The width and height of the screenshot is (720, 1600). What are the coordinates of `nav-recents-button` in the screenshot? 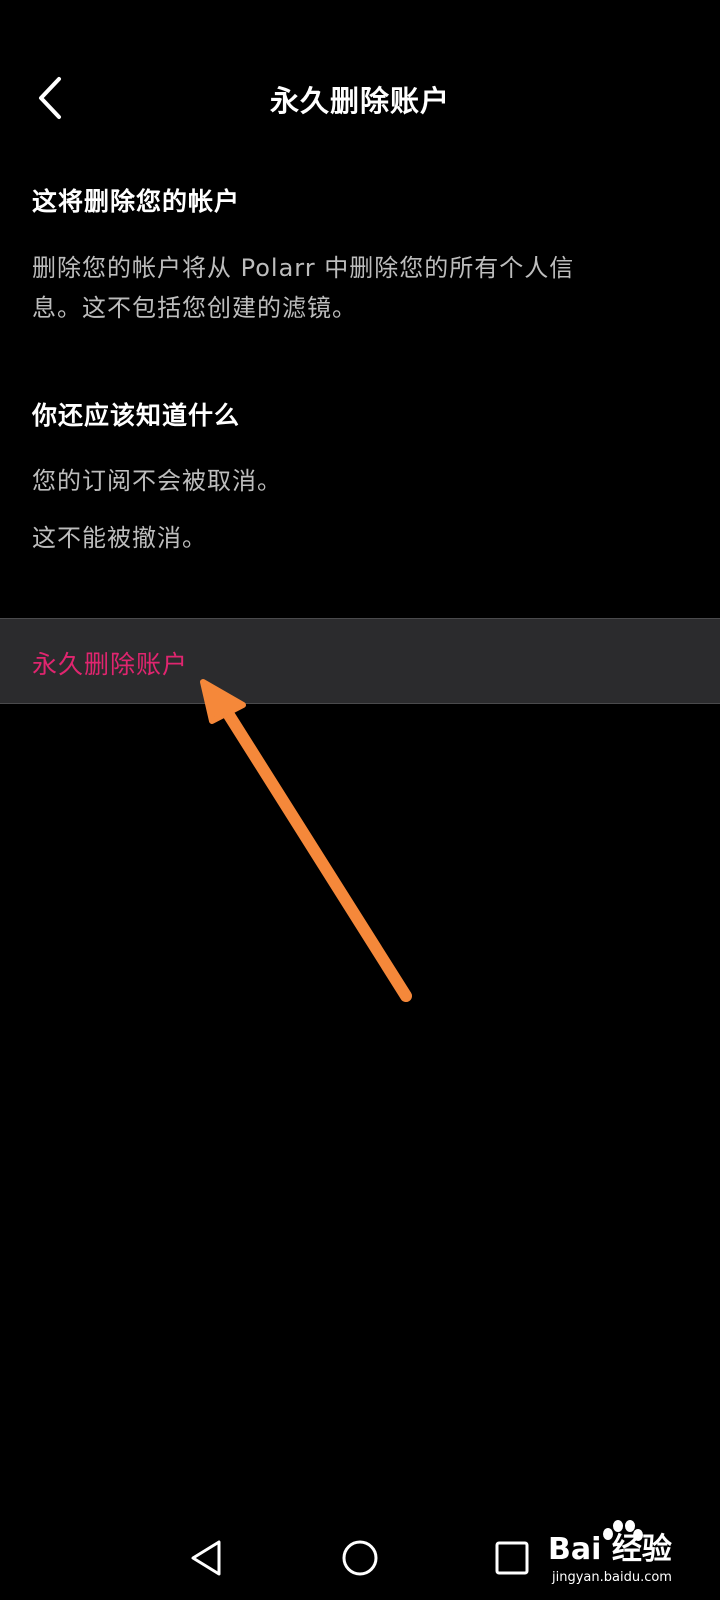 It's located at (512, 1558).